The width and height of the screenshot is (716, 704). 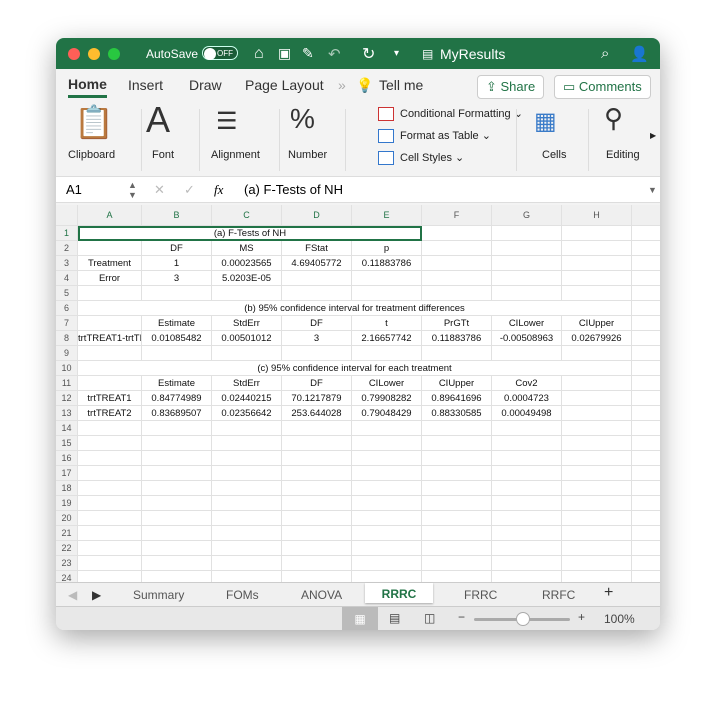 What do you see at coordinates (72, 595) in the screenshot?
I see `prev-sheet-icon: ◀` at bounding box center [72, 595].